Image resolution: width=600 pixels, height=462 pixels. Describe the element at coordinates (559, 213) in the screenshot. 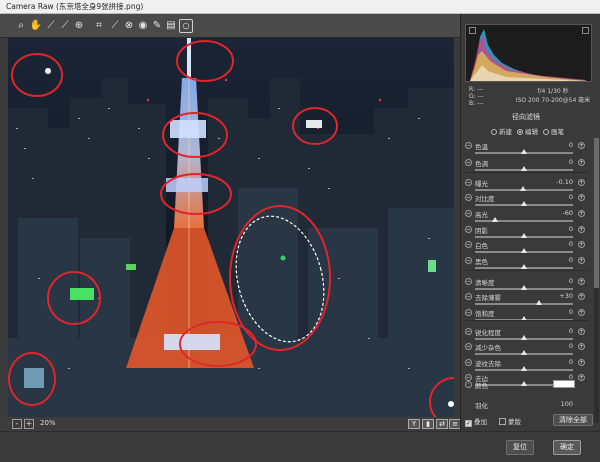

I see `highlights-value: -60` at that location.